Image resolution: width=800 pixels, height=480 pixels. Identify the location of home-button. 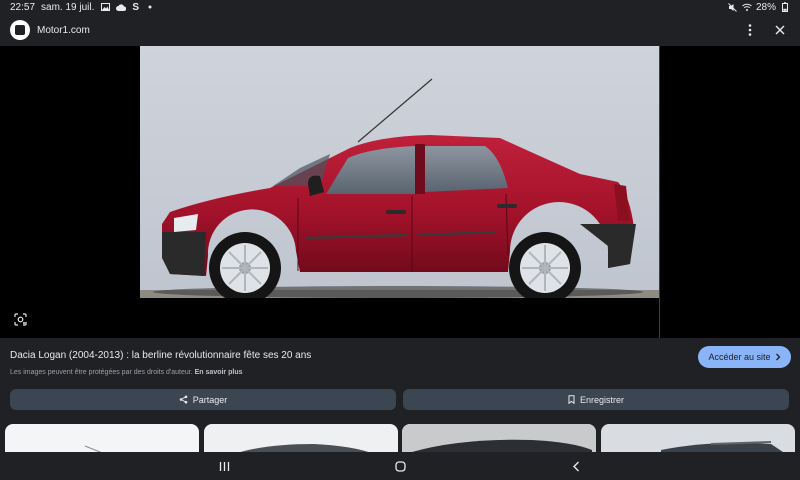
(400, 466).